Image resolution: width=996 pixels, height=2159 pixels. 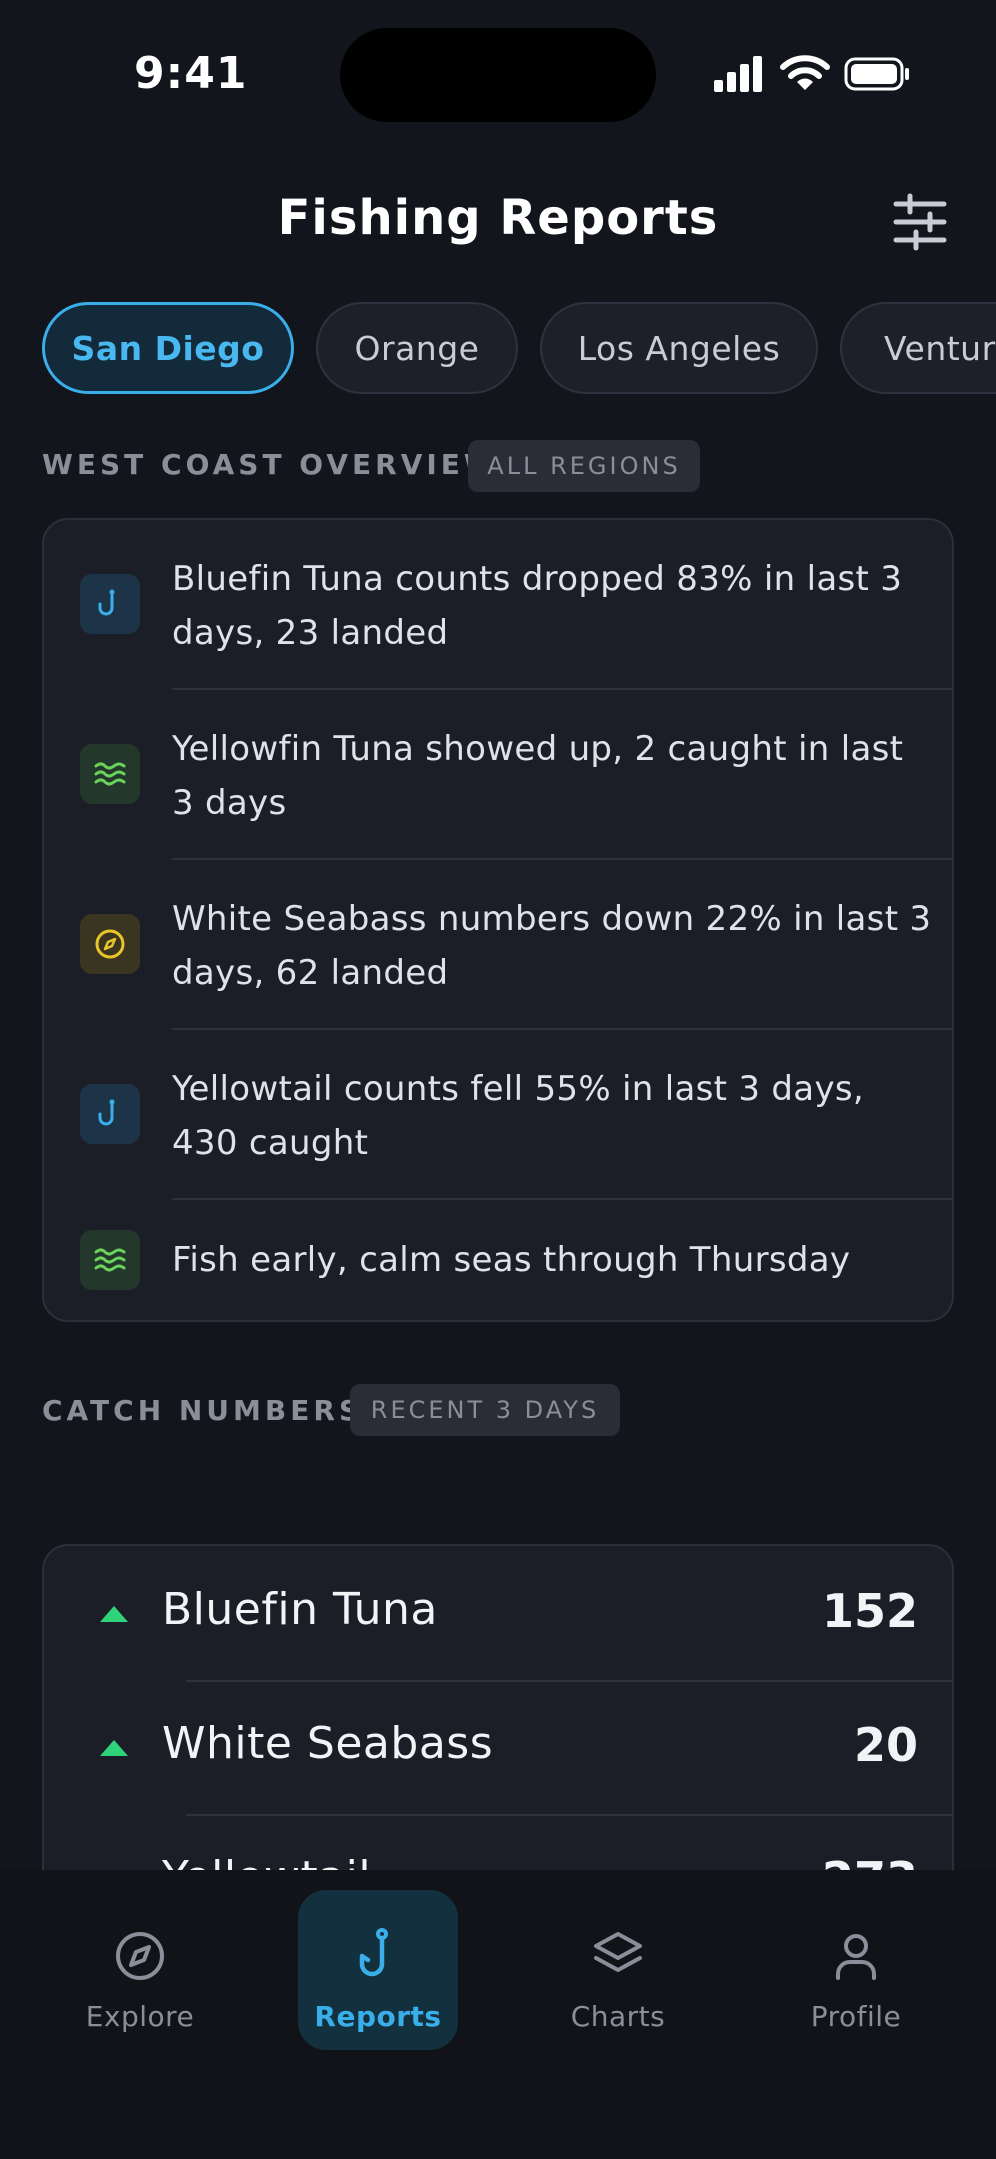 I want to click on tab-label: Profile, so click(x=856, y=2016).